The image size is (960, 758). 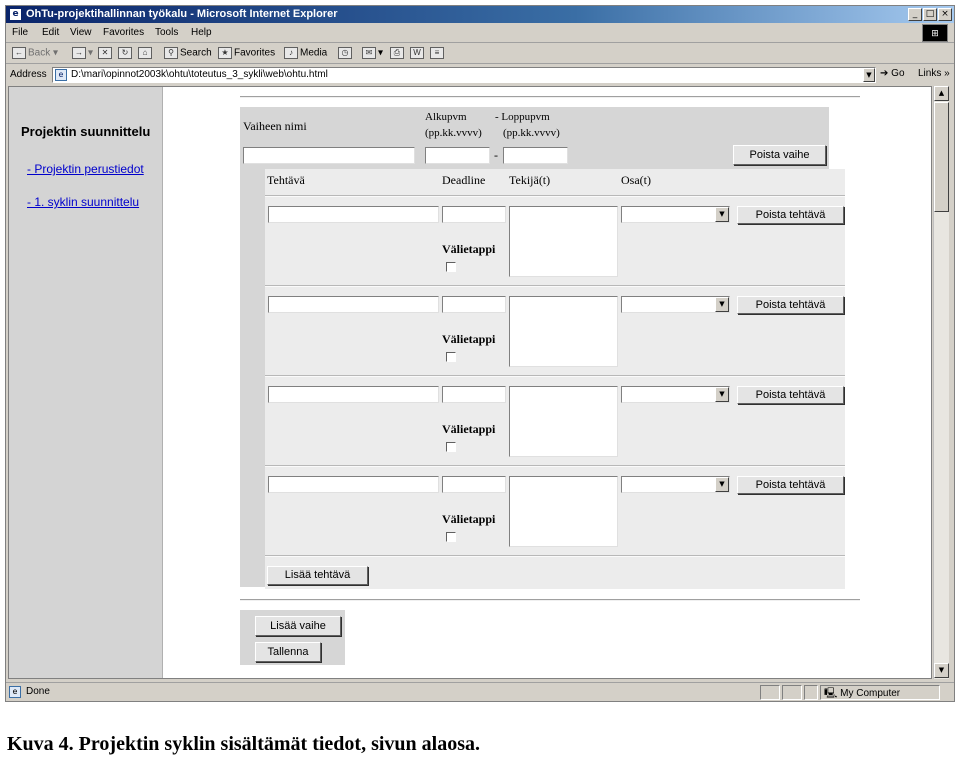 I want to click on delete-phase-button: Poista vaihe, so click(x=779, y=155).